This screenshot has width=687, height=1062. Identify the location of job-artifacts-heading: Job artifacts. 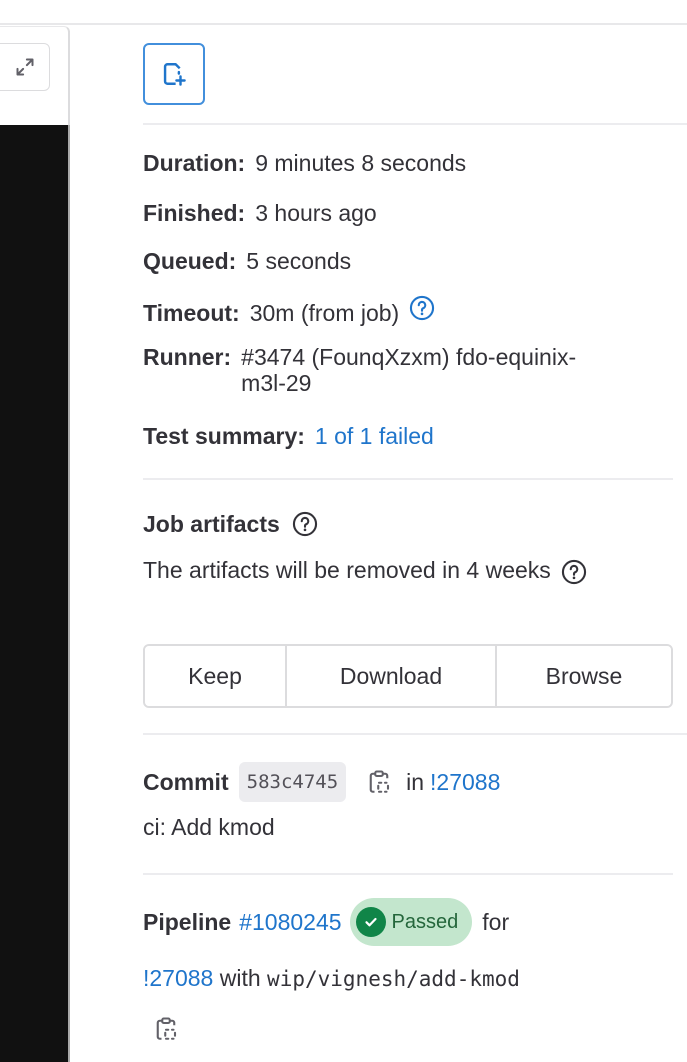
(230, 524).